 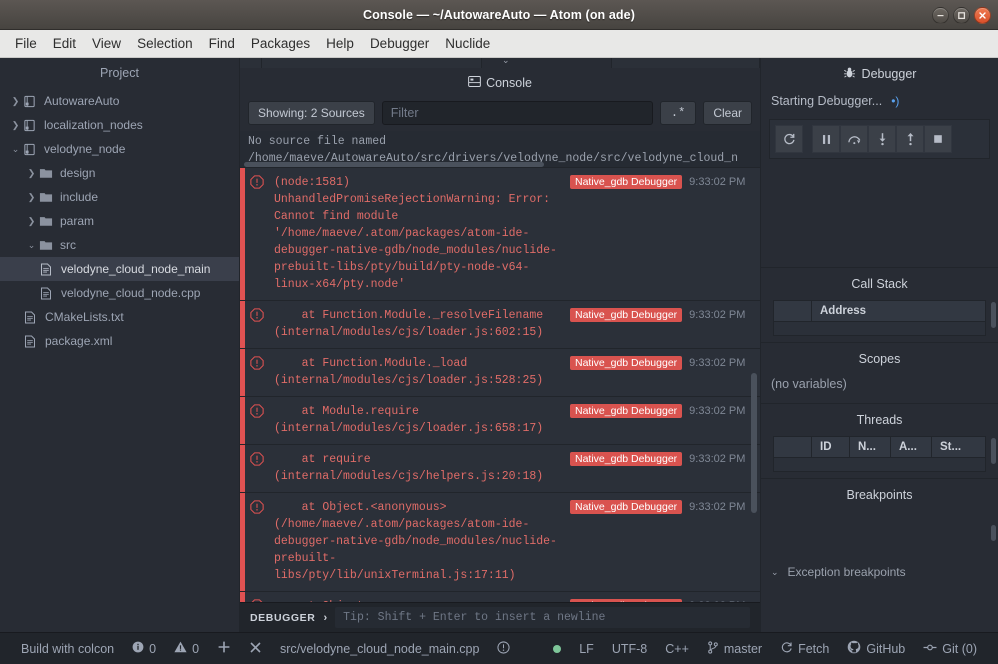 I want to click on branch-button: master, so click(x=734, y=648).